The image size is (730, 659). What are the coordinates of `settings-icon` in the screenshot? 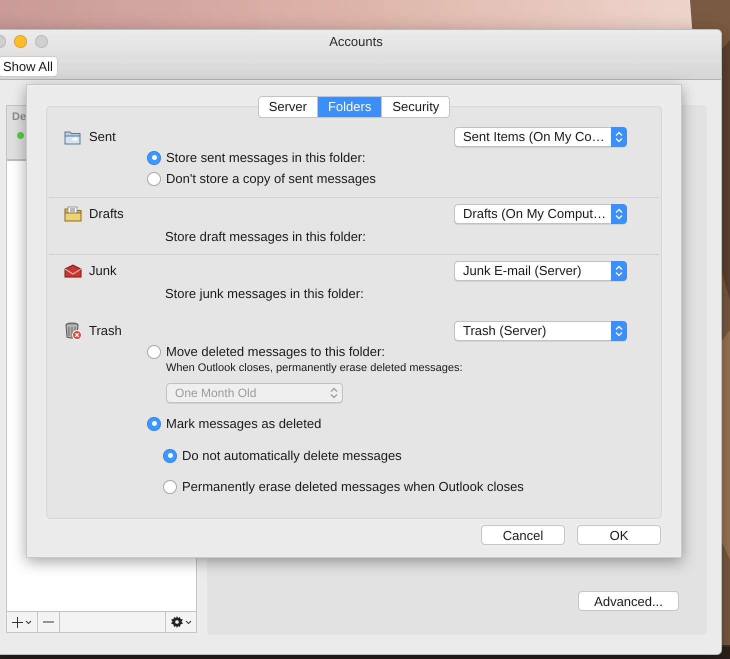 It's located at (176, 622).